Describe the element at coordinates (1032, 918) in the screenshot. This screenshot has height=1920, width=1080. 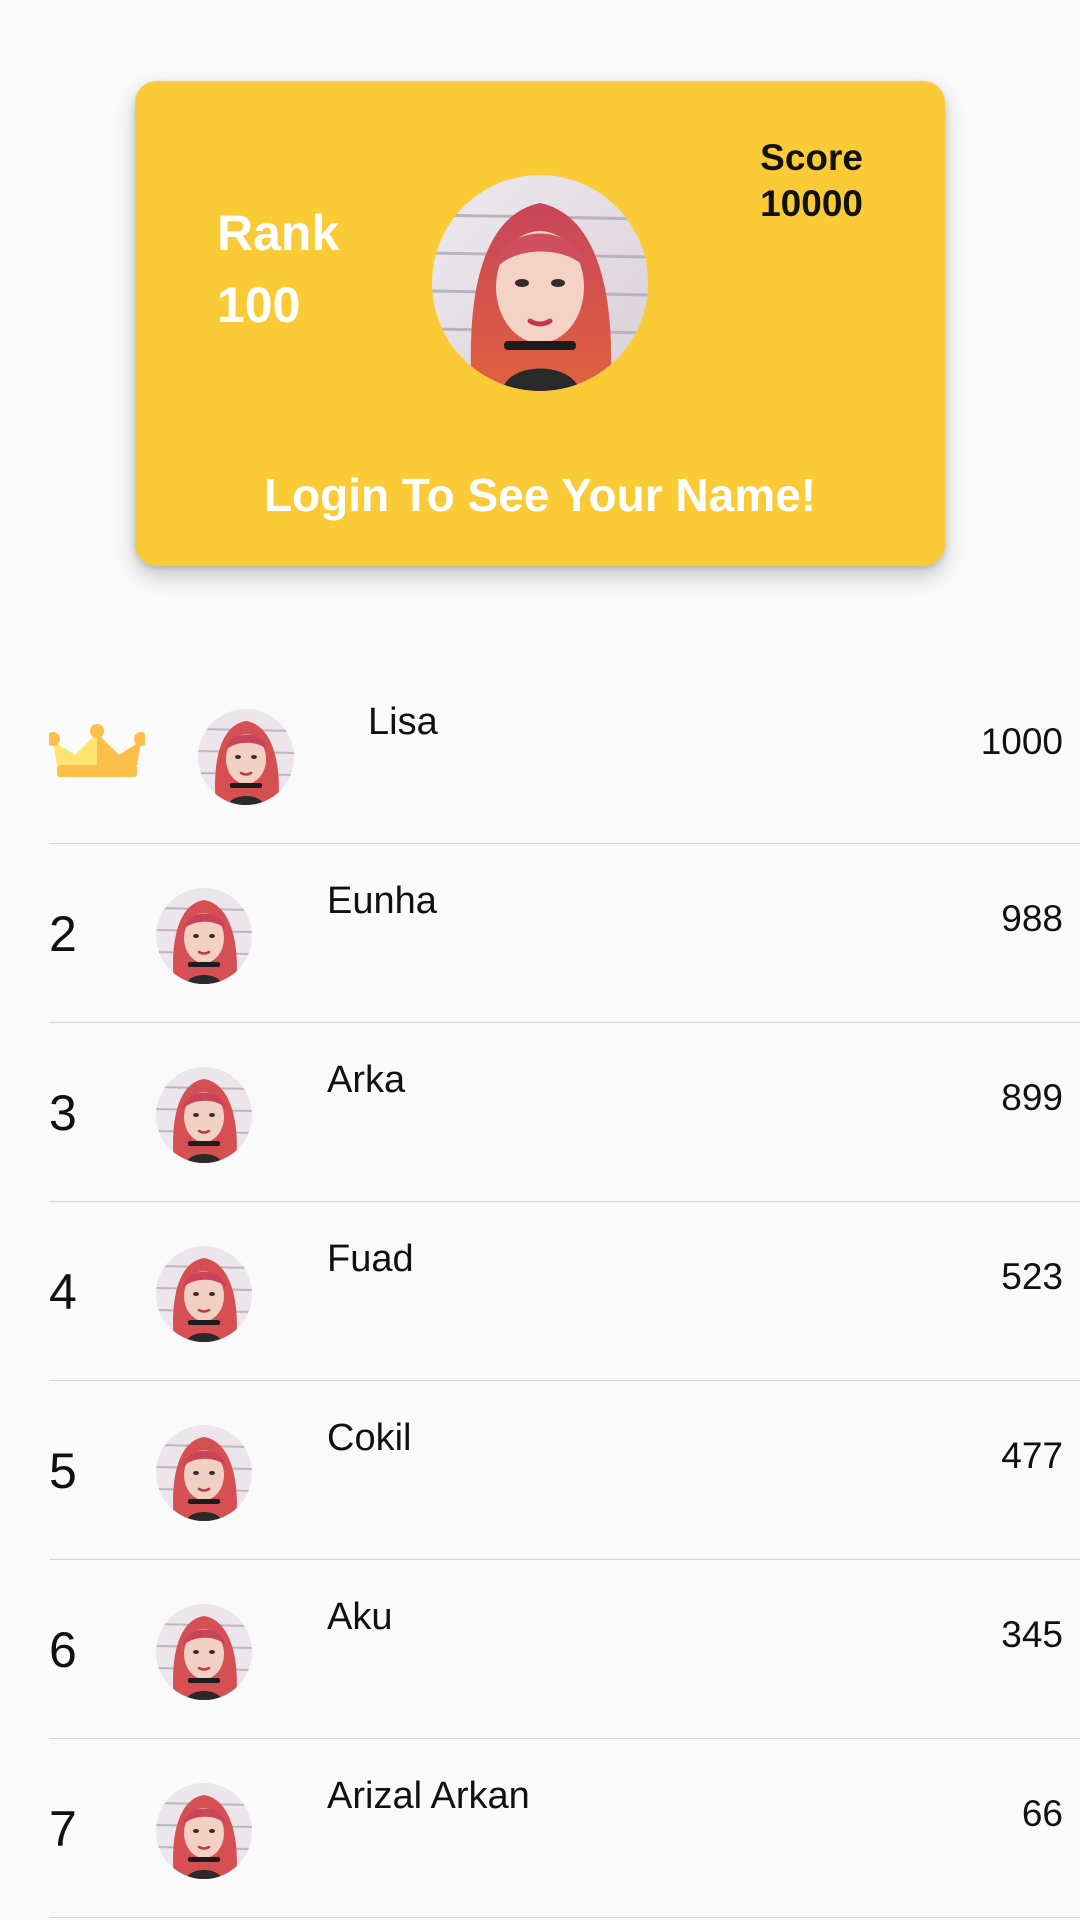
I see `row-score: 988` at that location.